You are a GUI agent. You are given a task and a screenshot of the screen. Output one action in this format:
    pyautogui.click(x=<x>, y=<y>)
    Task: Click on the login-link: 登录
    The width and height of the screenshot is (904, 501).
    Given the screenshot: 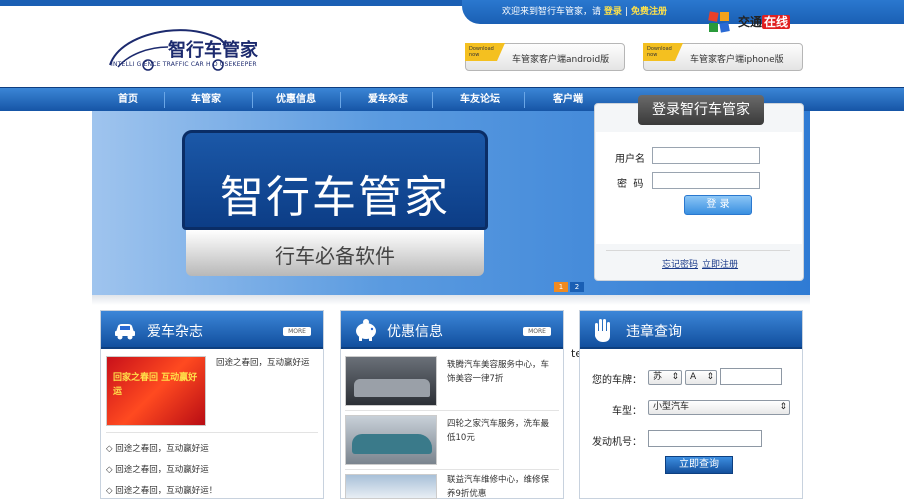 What is the action you would take?
    pyautogui.click(x=613, y=12)
    